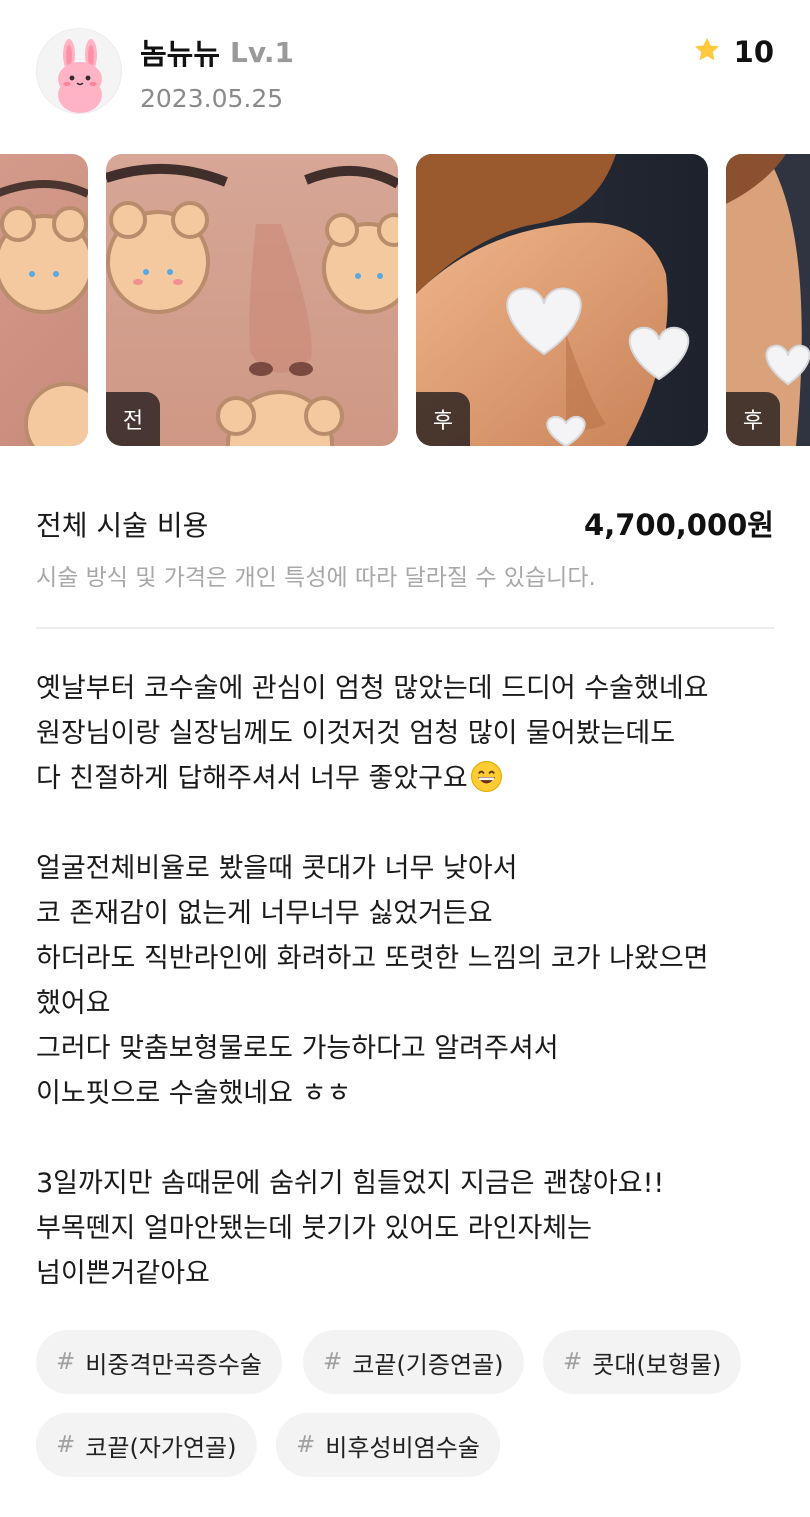 Image resolution: width=810 pixels, height=1517 pixels. I want to click on tag-label: 비중격만곡증수술, so click(173, 1364).